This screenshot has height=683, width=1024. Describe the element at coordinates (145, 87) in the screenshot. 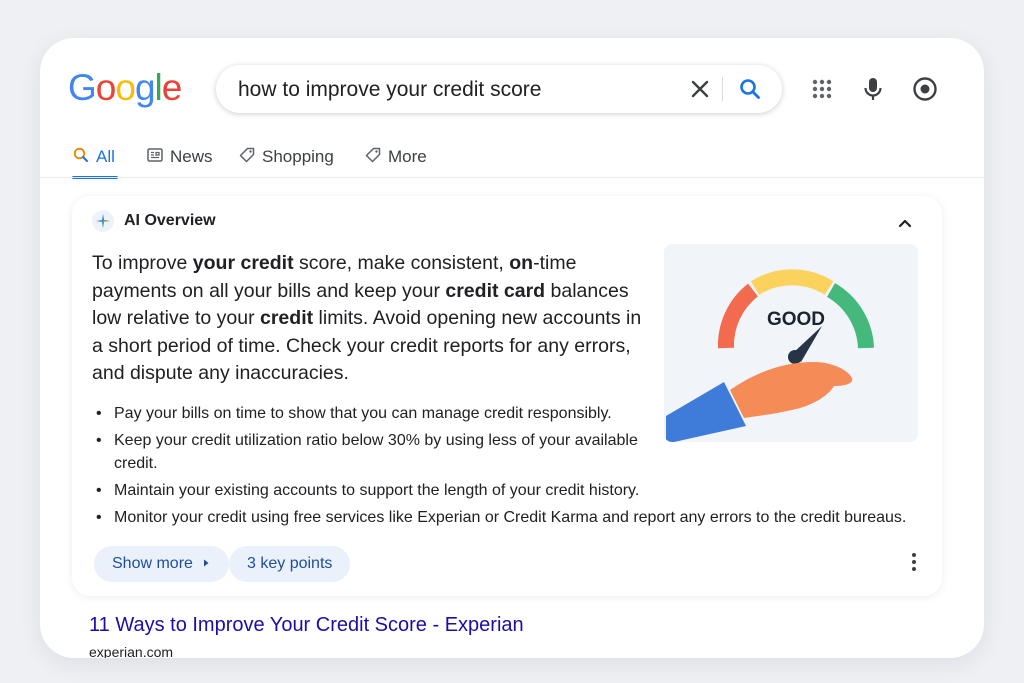

I see `logo-letter: g` at that location.